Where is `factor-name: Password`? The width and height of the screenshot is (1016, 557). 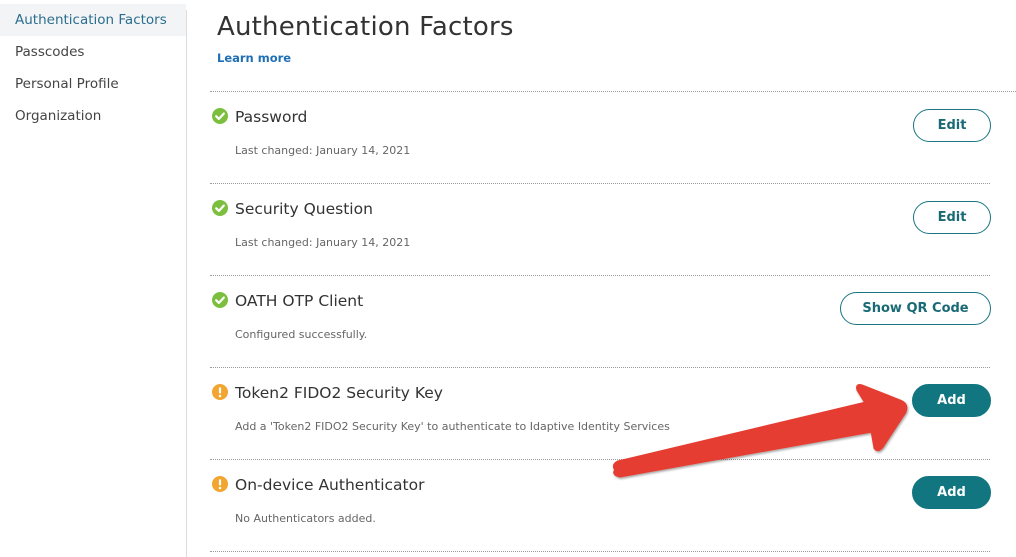 factor-name: Password is located at coordinates (271, 117).